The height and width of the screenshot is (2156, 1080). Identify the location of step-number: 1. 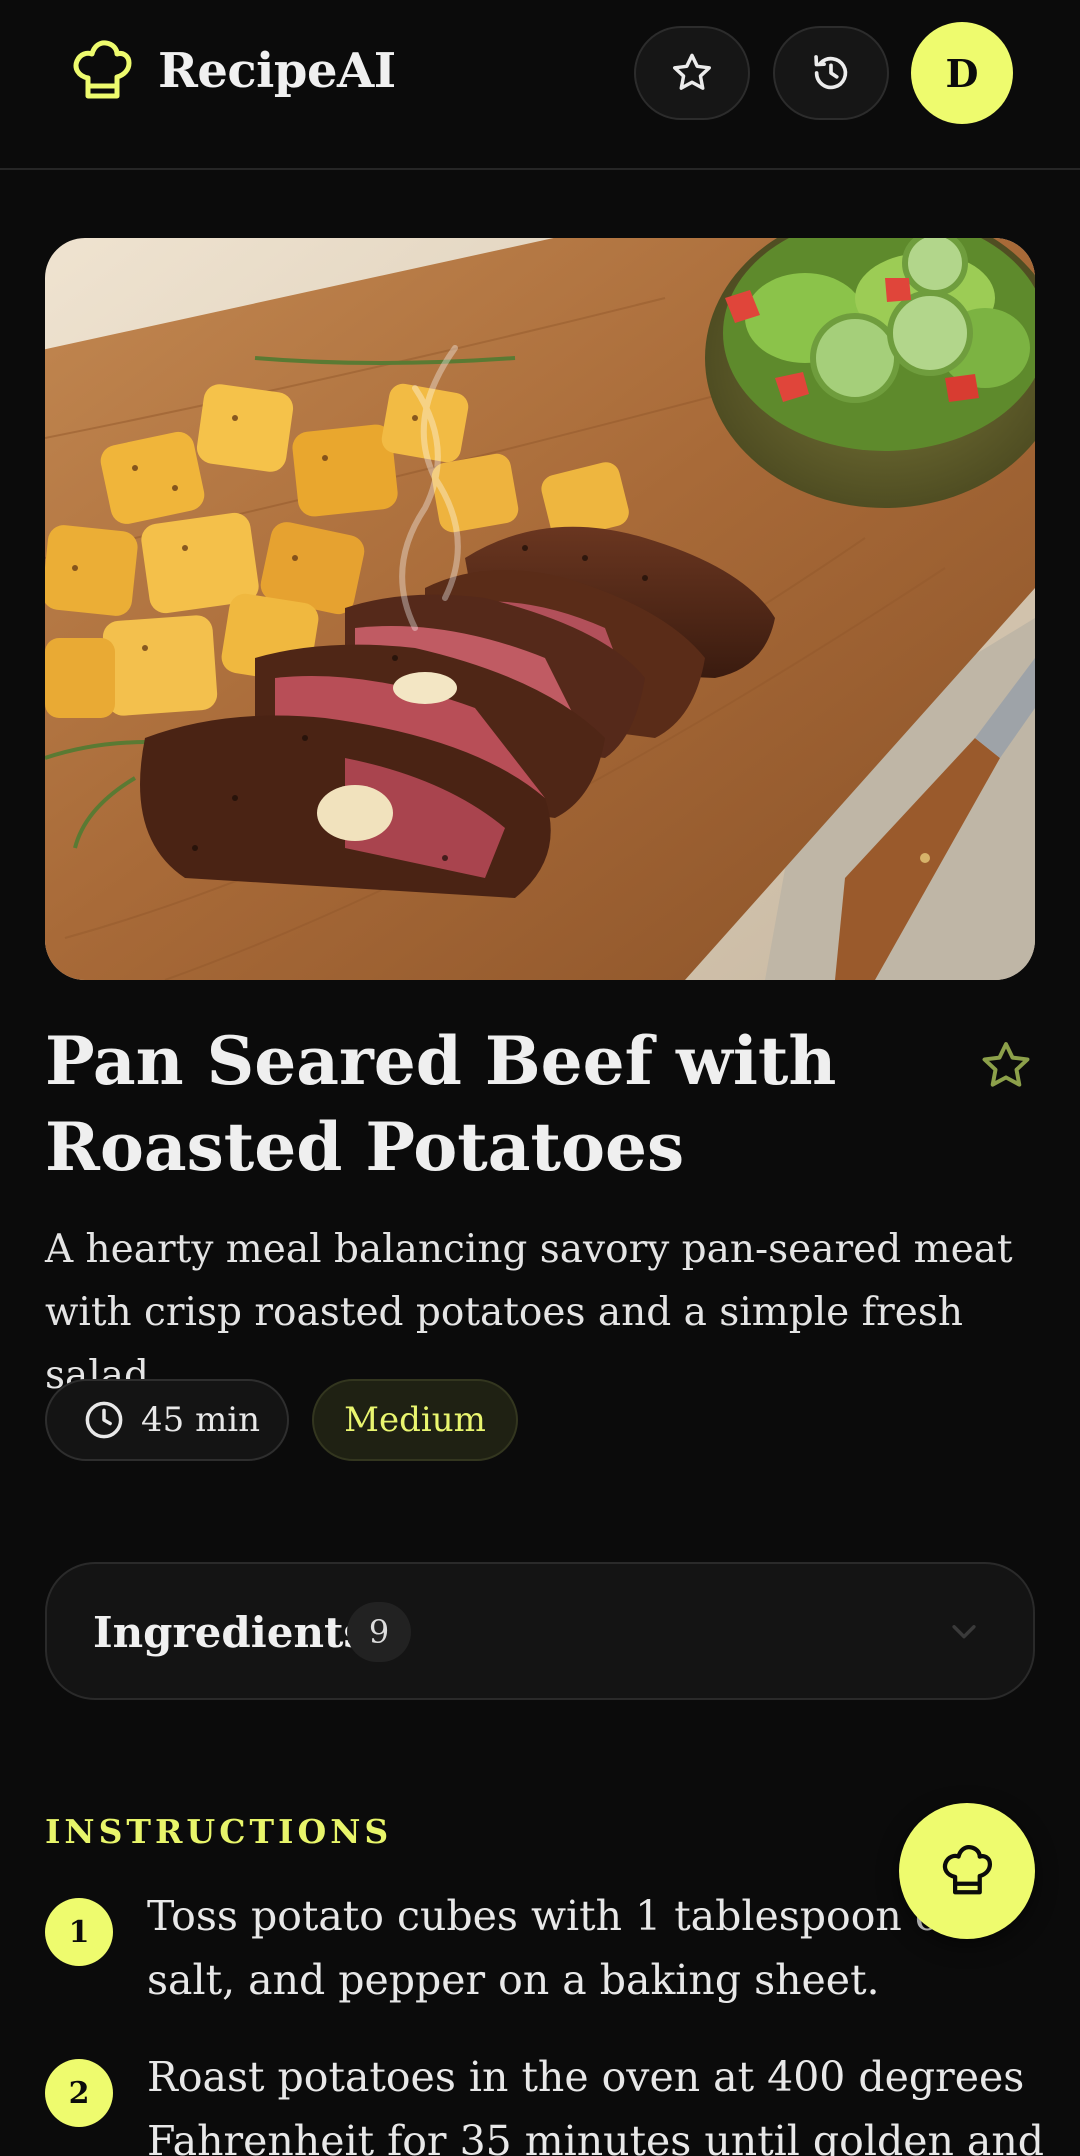
(79, 1932).